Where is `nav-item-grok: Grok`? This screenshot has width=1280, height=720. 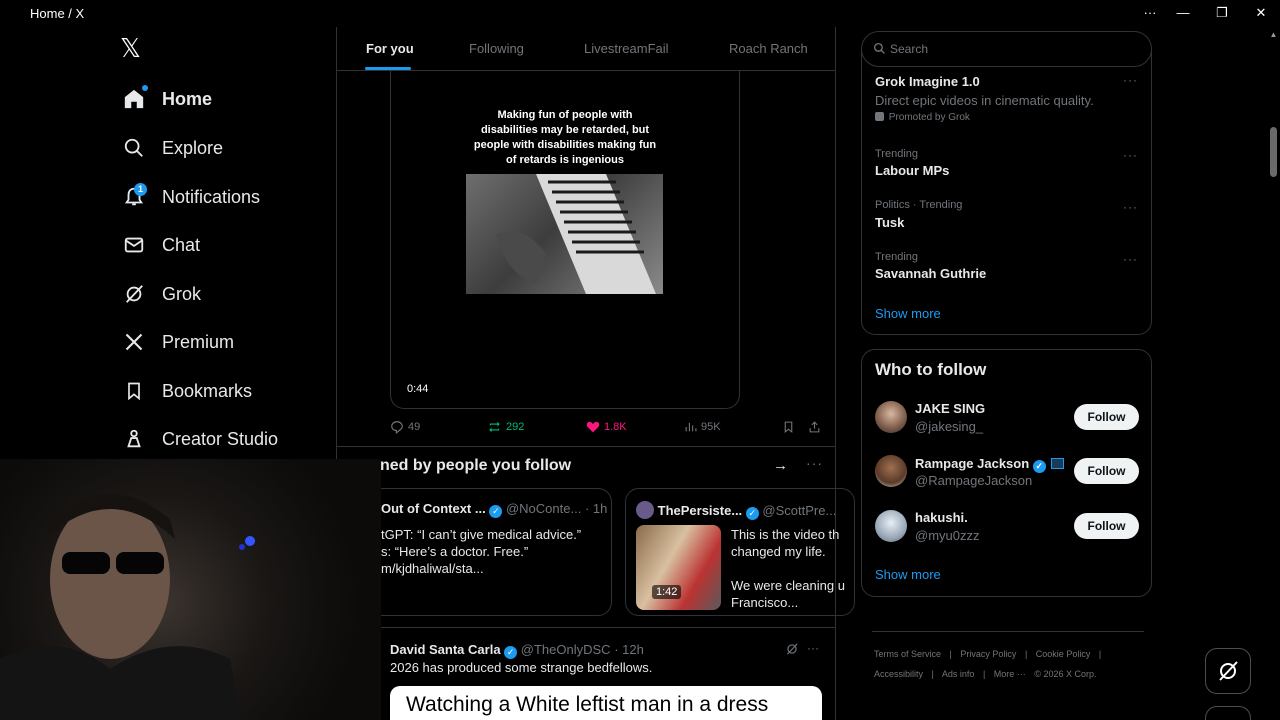
nav-item-grok: Grok is located at coordinates (160, 294).